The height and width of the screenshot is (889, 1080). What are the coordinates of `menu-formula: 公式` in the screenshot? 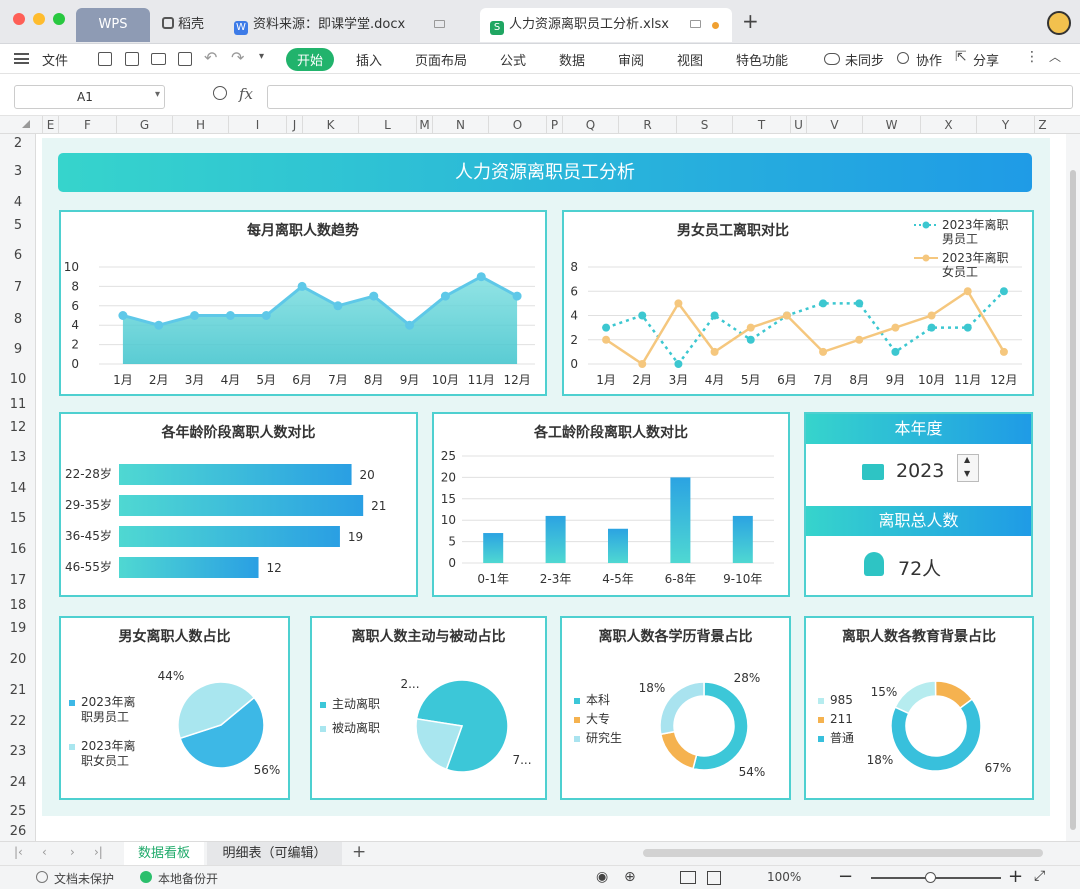 It's located at (513, 59).